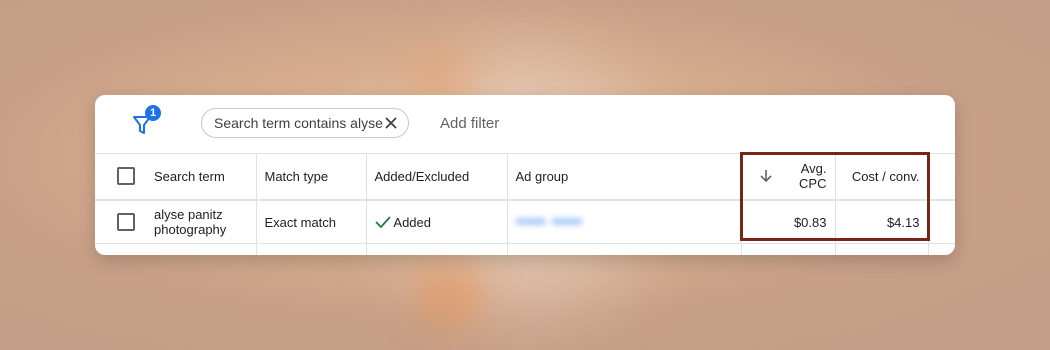  What do you see at coordinates (525, 249) in the screenshot?
I see `table-row-partial` at bounding box center [525, 249].